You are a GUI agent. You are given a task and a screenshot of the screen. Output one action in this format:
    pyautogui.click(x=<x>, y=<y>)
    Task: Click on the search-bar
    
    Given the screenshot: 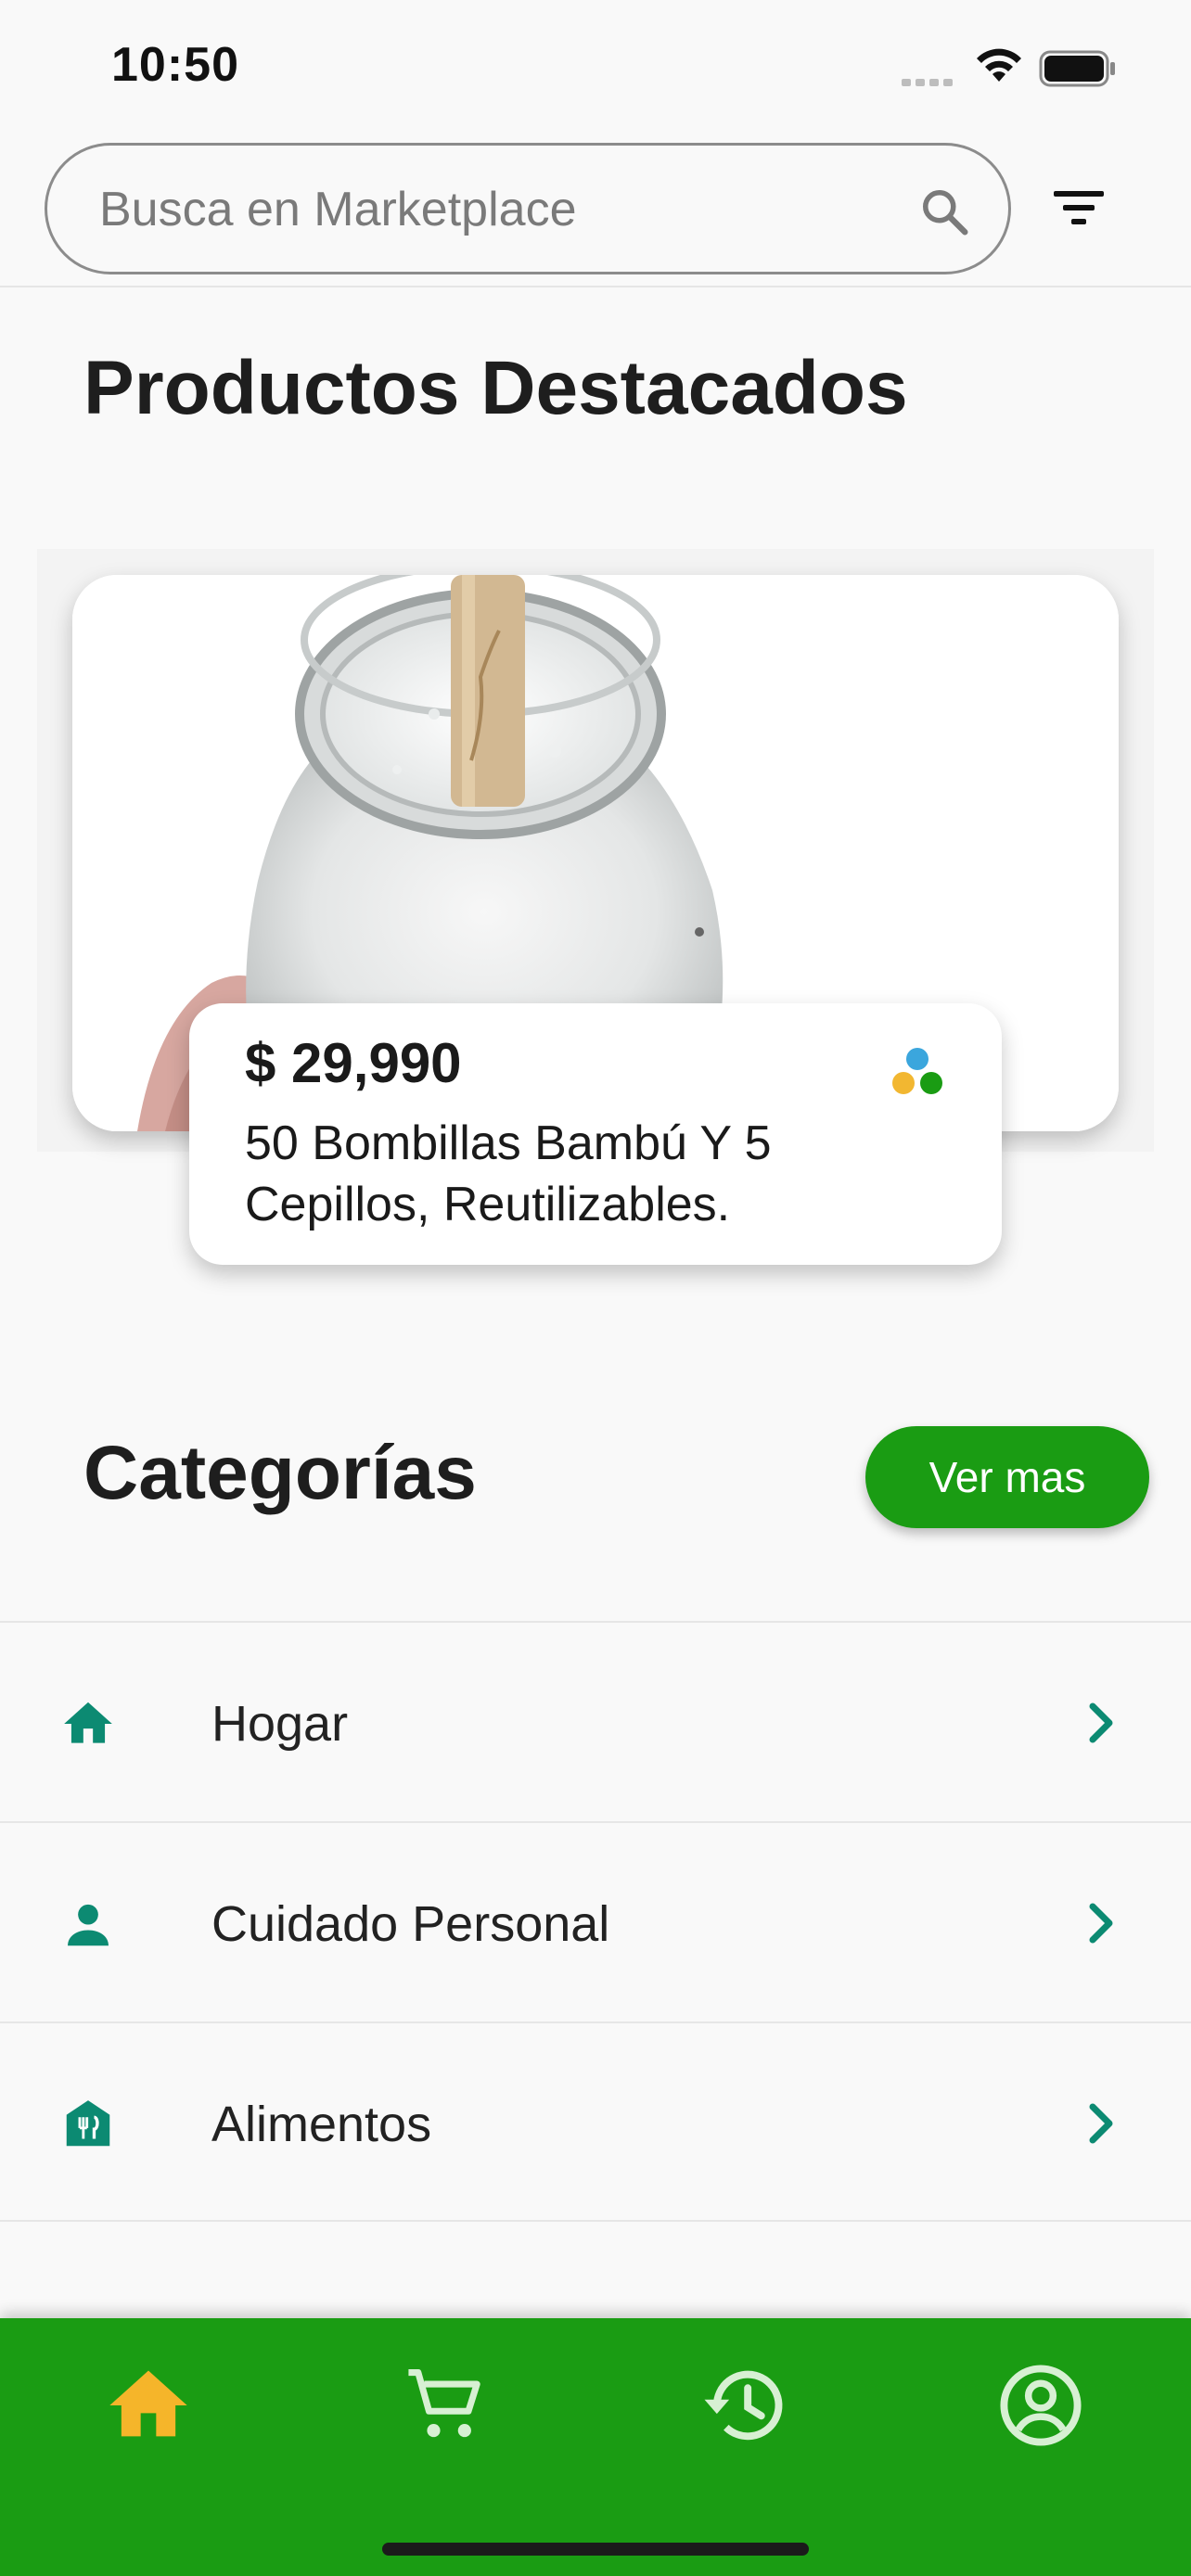 What is the action you would take?
    pyautogui.click(x=528, y=208)
    